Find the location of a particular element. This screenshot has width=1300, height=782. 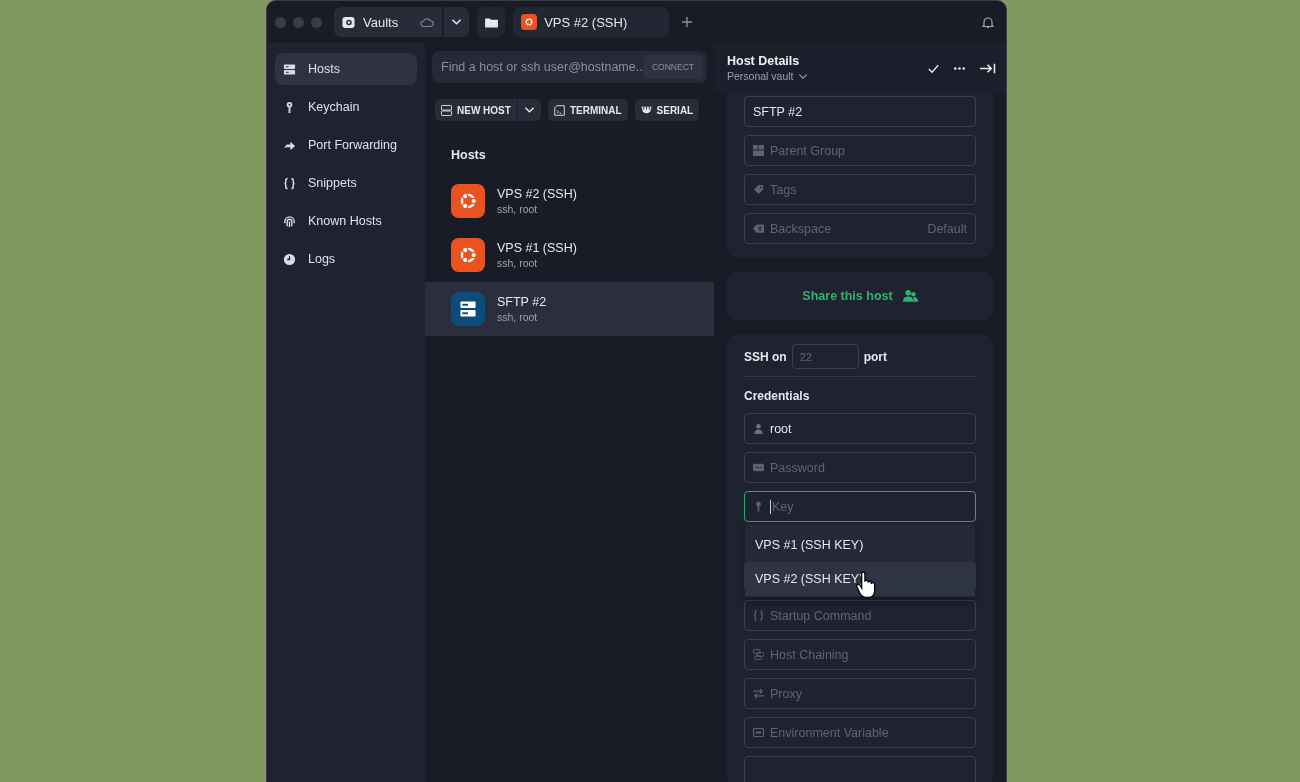

menu-item: VPS #1 (SSH KEY) is located at coordinates (860, 545).